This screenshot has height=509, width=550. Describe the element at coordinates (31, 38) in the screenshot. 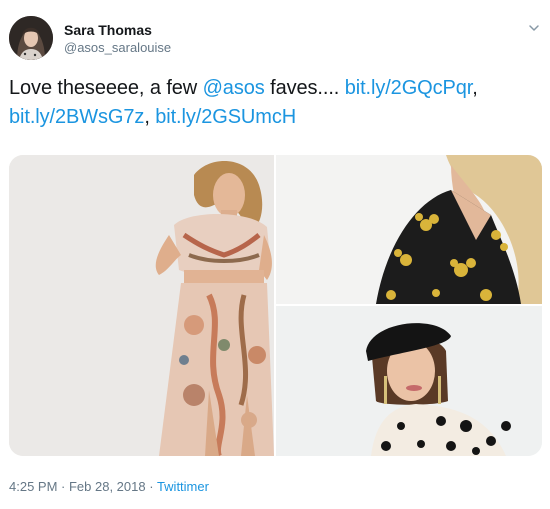

I see `avatar` at that location.